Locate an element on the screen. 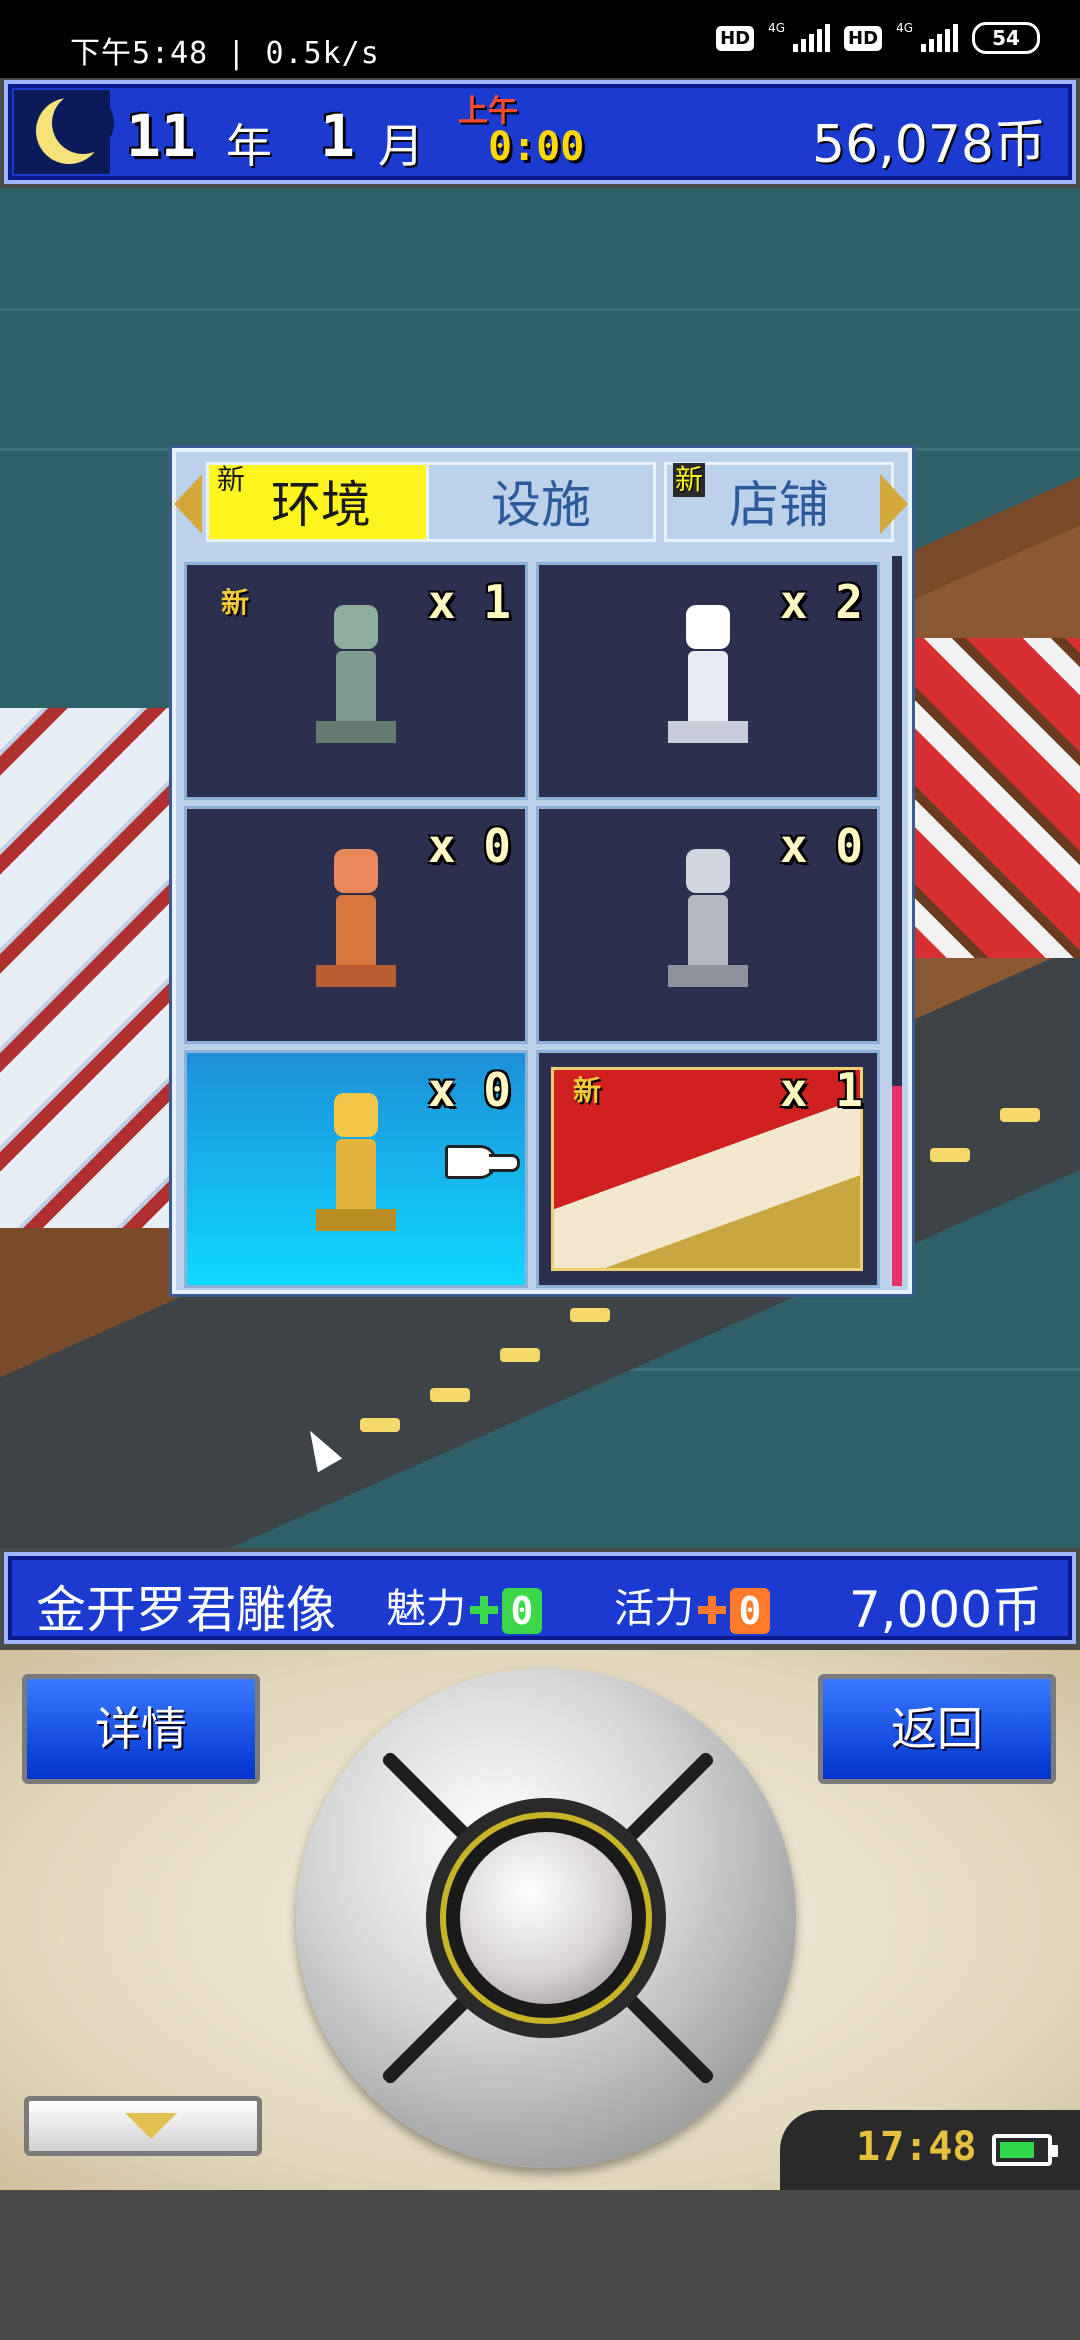  month-unit: 月 is located at coordinates (401, 146).